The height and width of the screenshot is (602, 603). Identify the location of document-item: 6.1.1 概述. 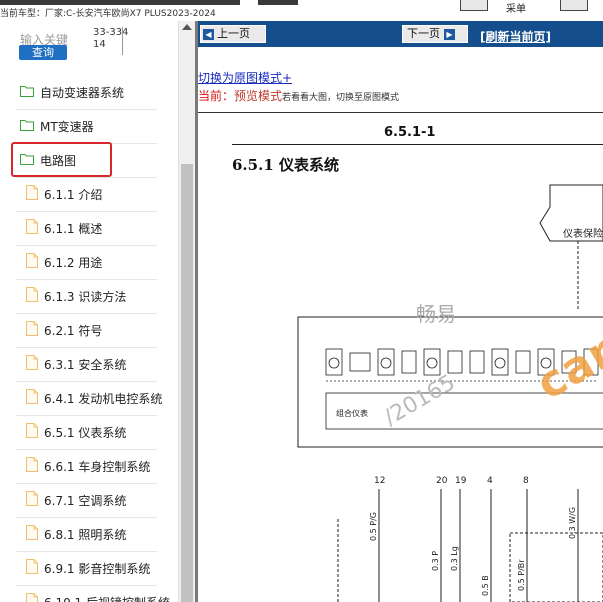
(86, 229).